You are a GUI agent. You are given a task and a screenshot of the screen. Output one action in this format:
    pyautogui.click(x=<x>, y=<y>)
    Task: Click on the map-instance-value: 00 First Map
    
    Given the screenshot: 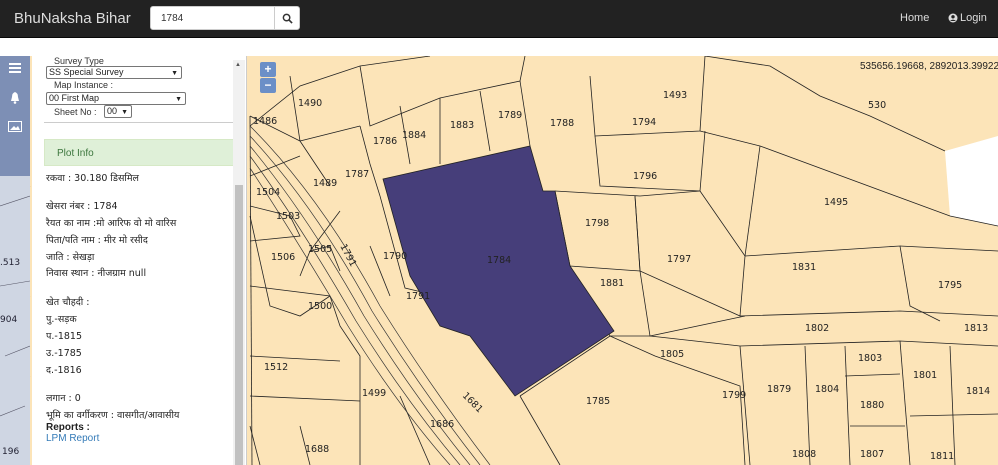 What is the action you would take?
    pyautogui.click(x=74, y=98)
    